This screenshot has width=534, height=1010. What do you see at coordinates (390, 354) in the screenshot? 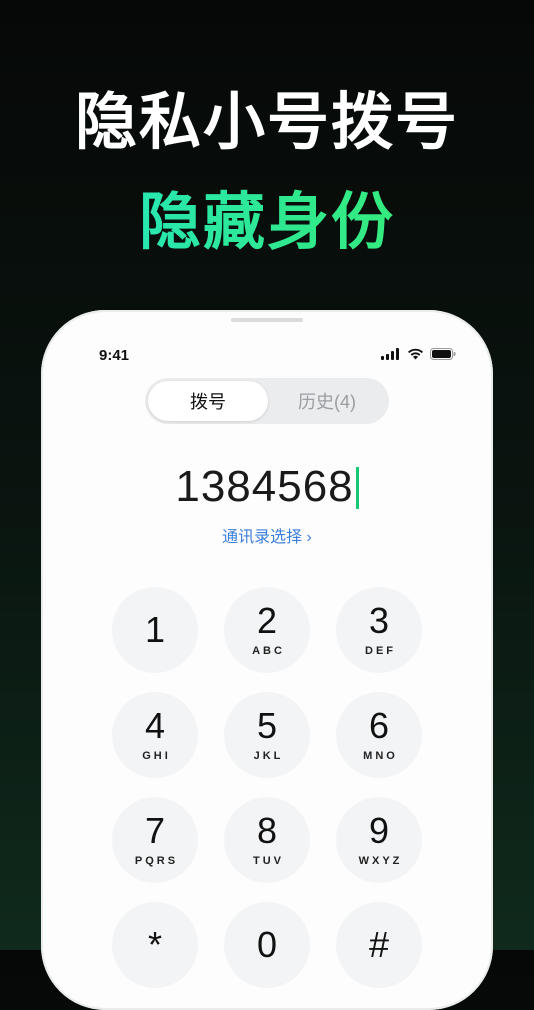
I see `signal-icon` at bounding box center [390, 354].